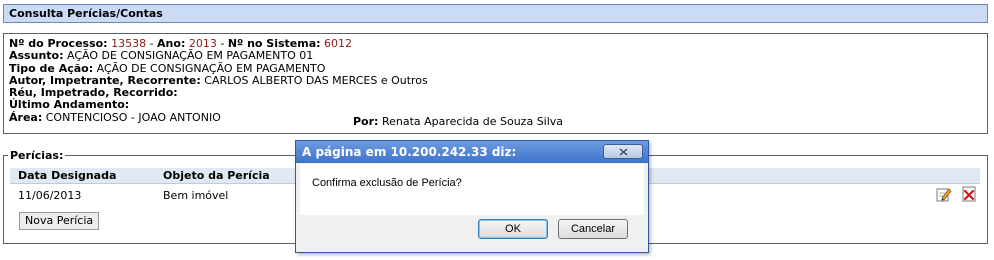  What do you see at coordinates (36, 56) in the screenshot?
I see `assunto-label: Assunto:` at bounding box center [36, 56].